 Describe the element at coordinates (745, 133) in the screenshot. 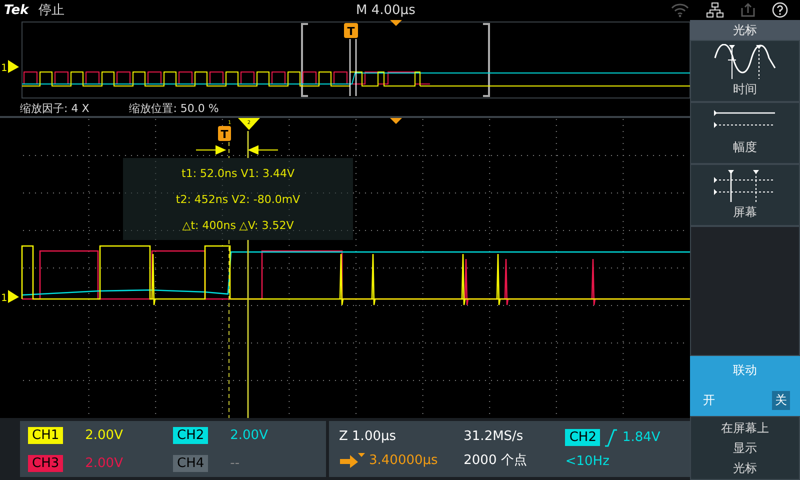

I see `menu-item: 幅度` at that location.